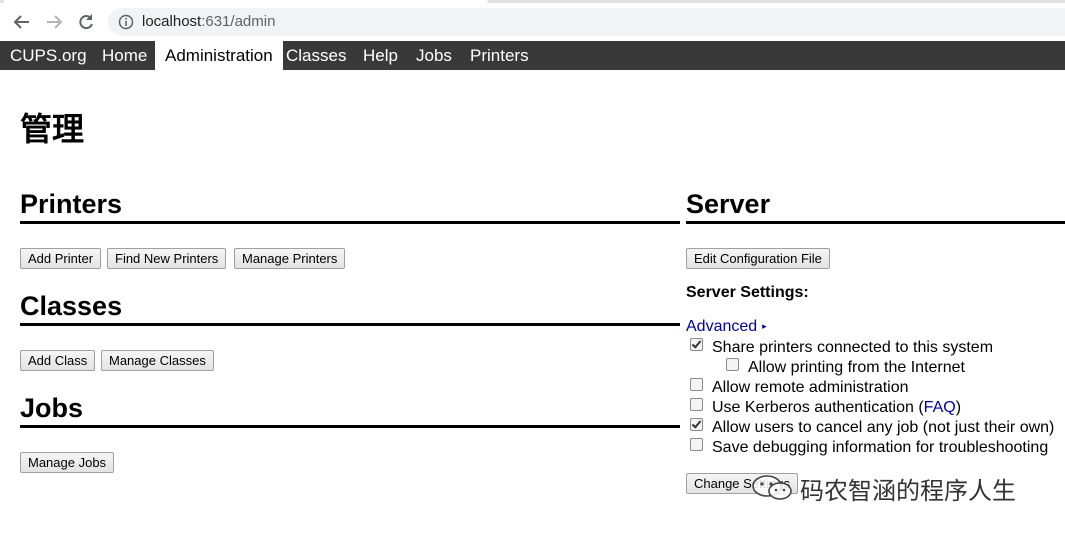  I want to click on nav-home: Home, so click(124, 55).